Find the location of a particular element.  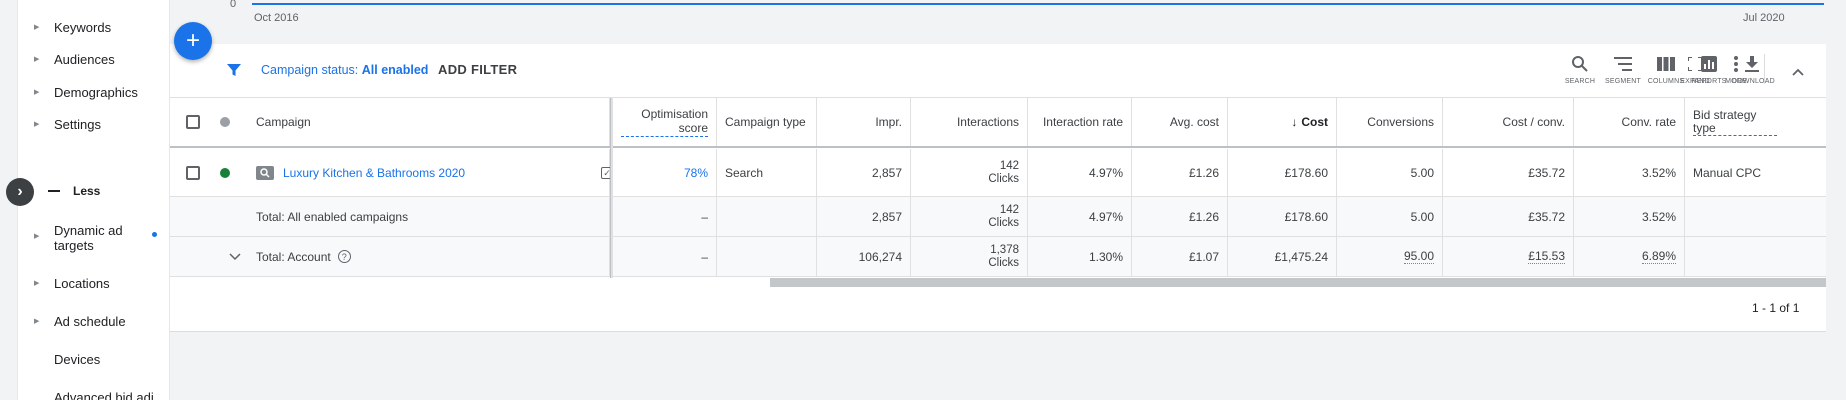

search-campaign-icon is located at coordinates (265, 172).